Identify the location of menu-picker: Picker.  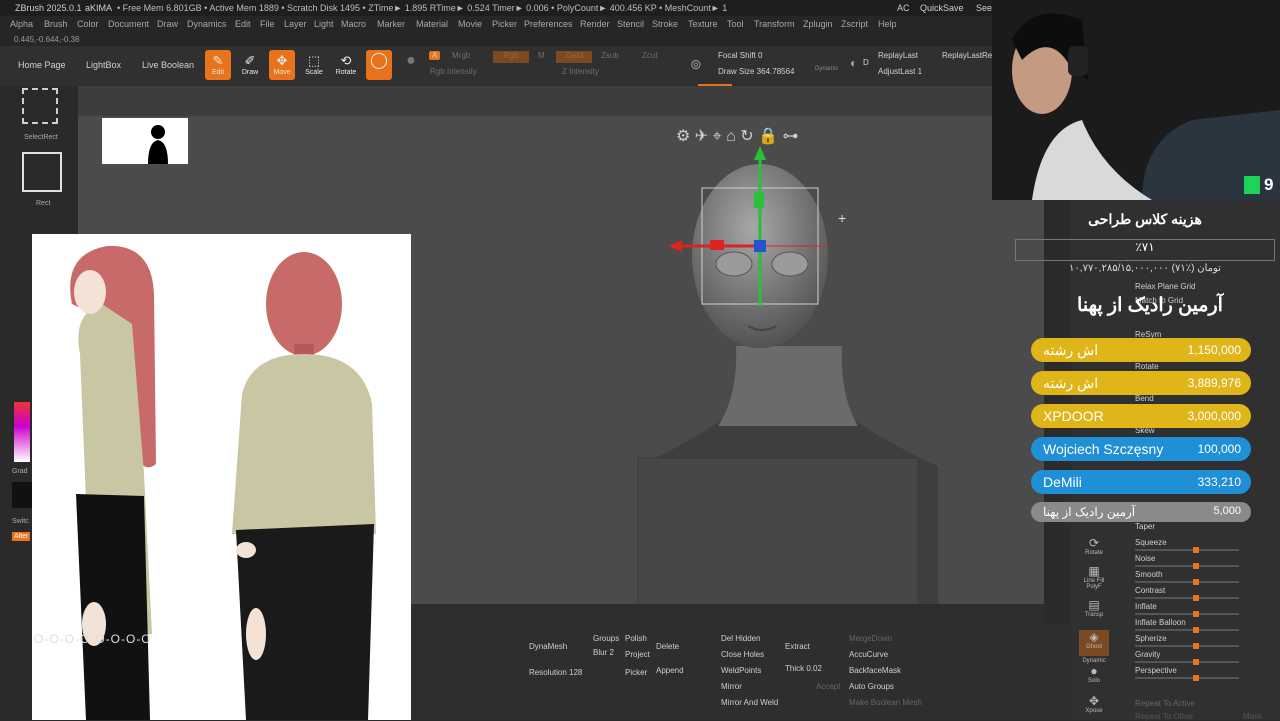
(504, 24).